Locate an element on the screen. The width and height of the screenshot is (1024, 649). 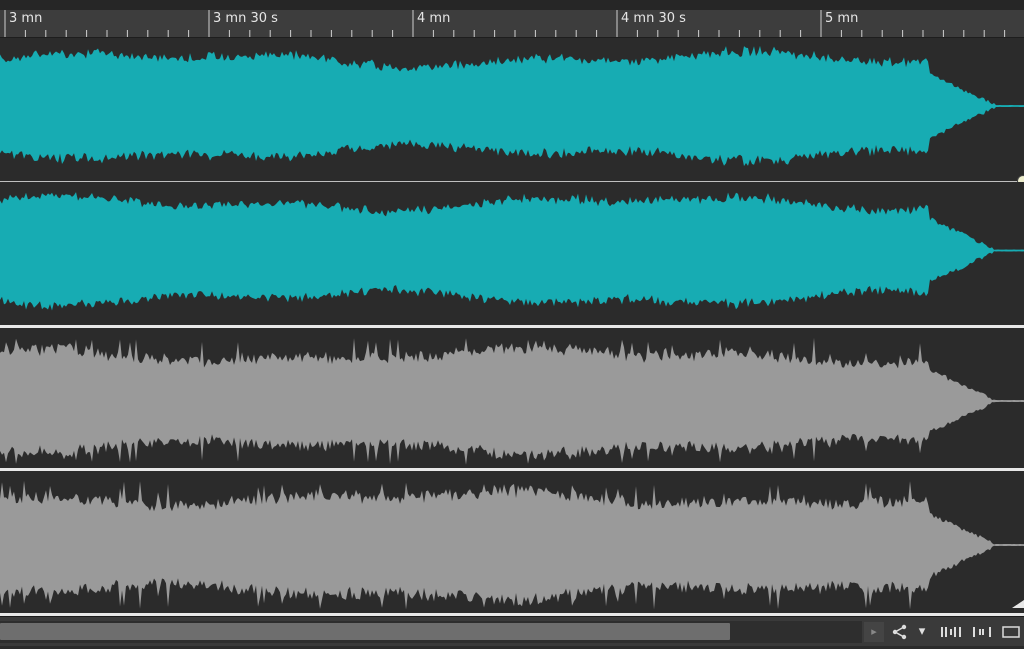
timeline-label-3mn: 3 mn is located at coordinates (26, 18).